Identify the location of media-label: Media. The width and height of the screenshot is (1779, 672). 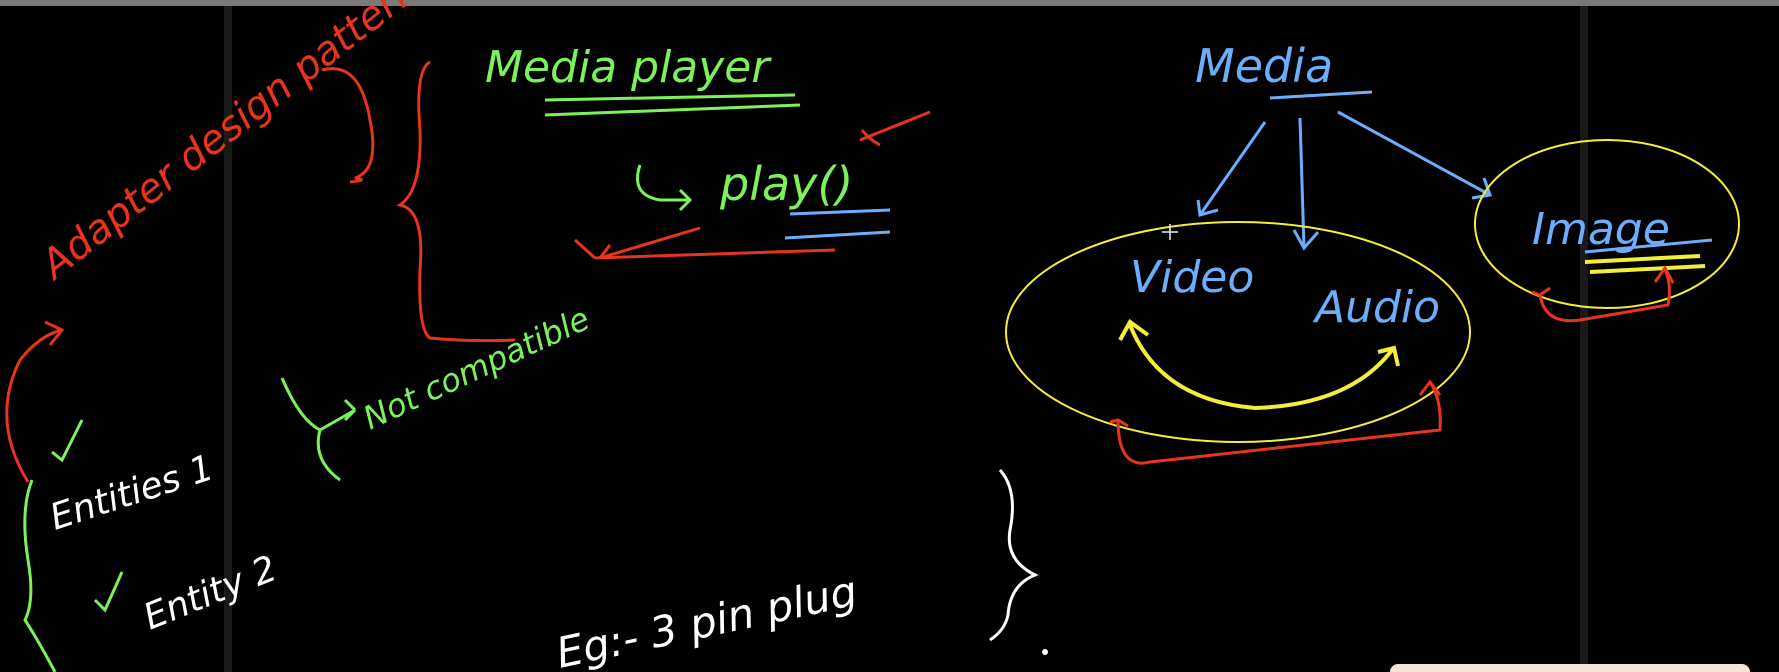
(1264, 66).